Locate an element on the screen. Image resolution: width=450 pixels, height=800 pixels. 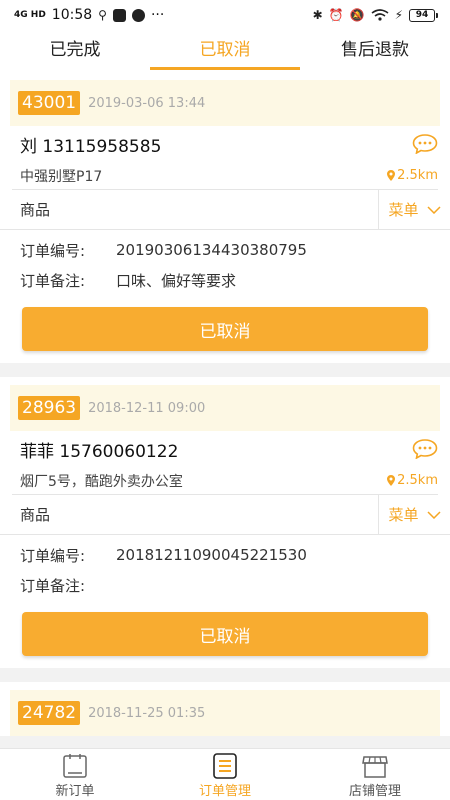
order-status-tabs: 已完成 已取消 售后退款 is located at coordinates (225, 51).